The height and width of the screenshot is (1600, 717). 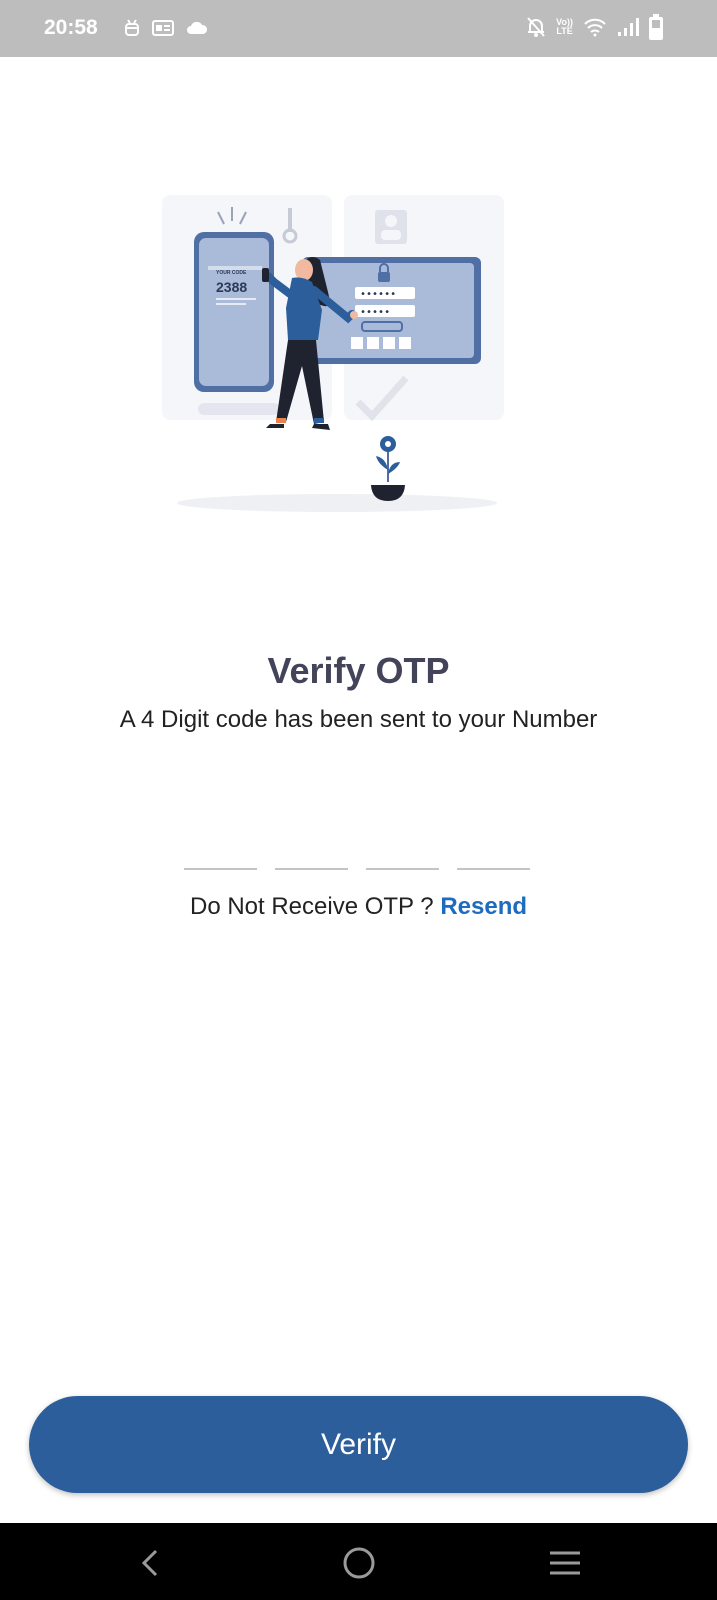 What do you see at coordinates (656, 27) in the screenshot?
I see `battery-icon` at bounding box center [656, 27].